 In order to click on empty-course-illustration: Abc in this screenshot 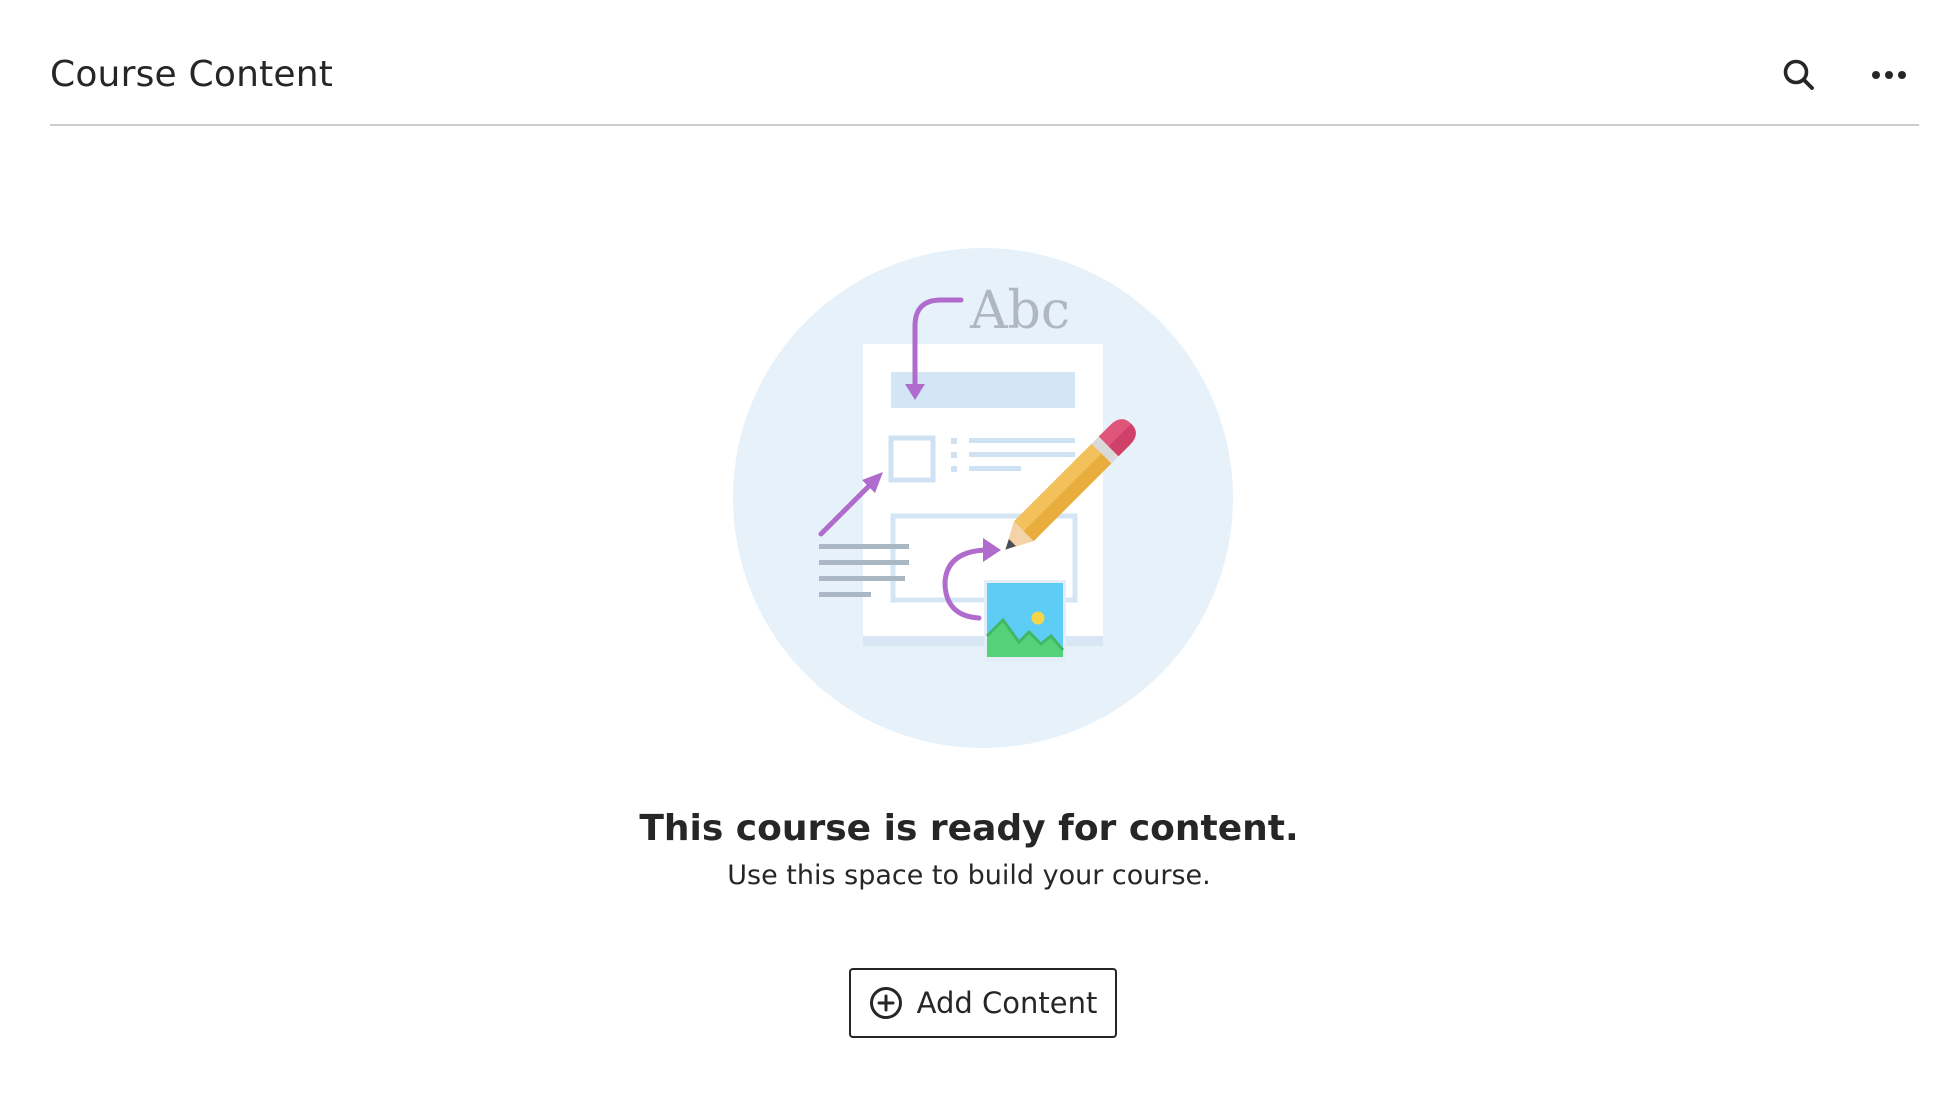, I will do `click(983, 498)`.